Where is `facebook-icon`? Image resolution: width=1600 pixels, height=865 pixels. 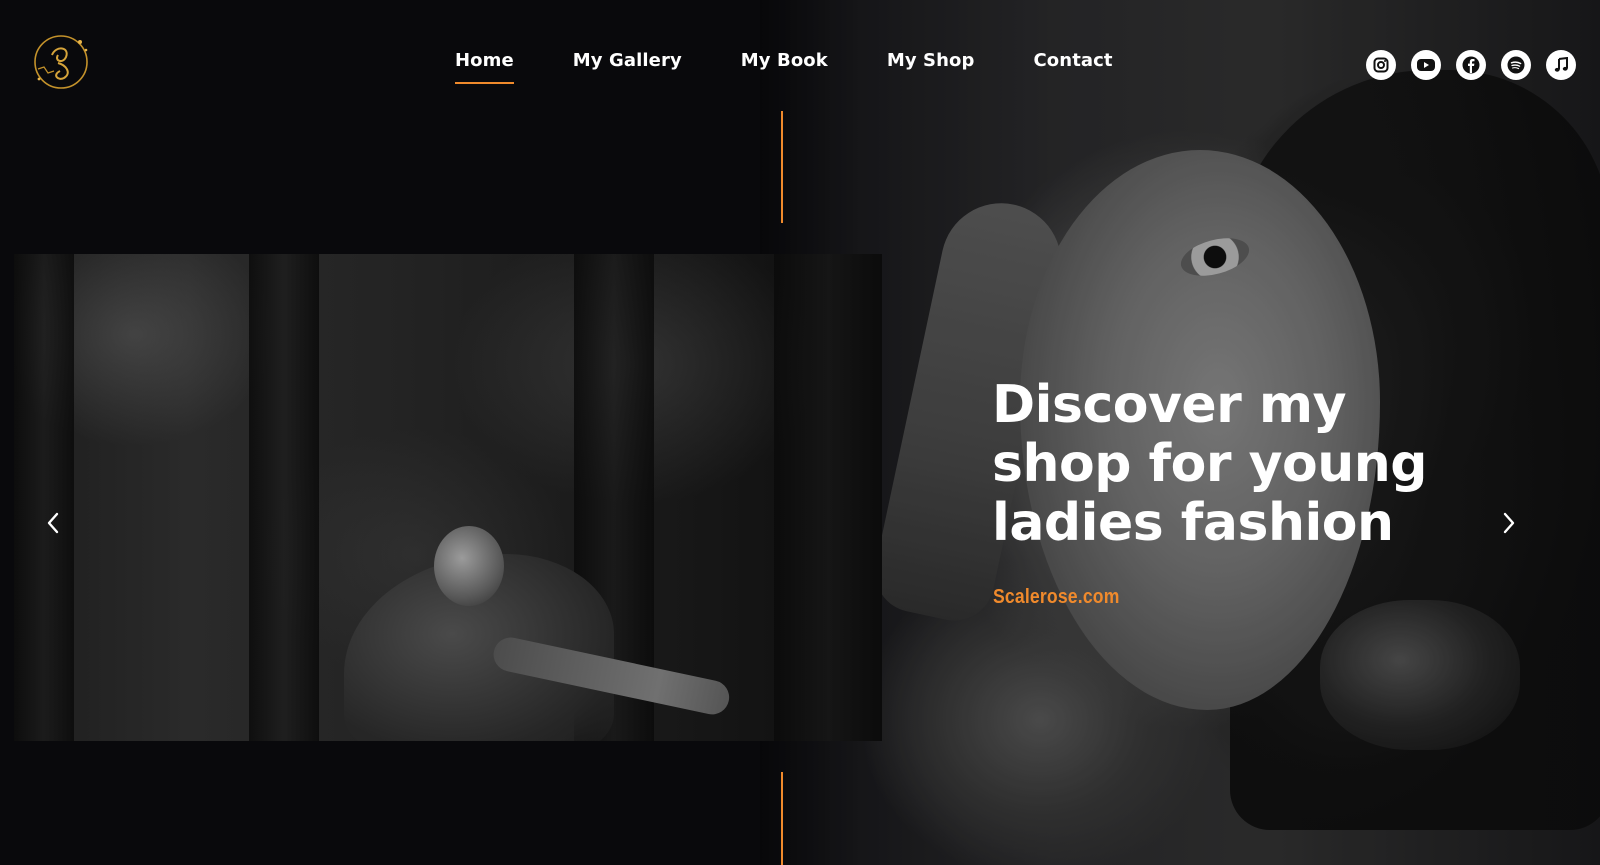
facebook-icon is located at coordinates (1471, 65).